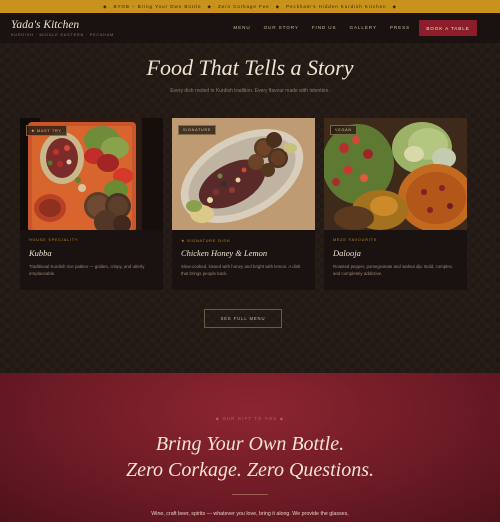 This screenshot has height=522, width=500. I want to click on site-tagline: KURDISH · MIDDLE EASTERN · PECKHAM, so click(63, 35).